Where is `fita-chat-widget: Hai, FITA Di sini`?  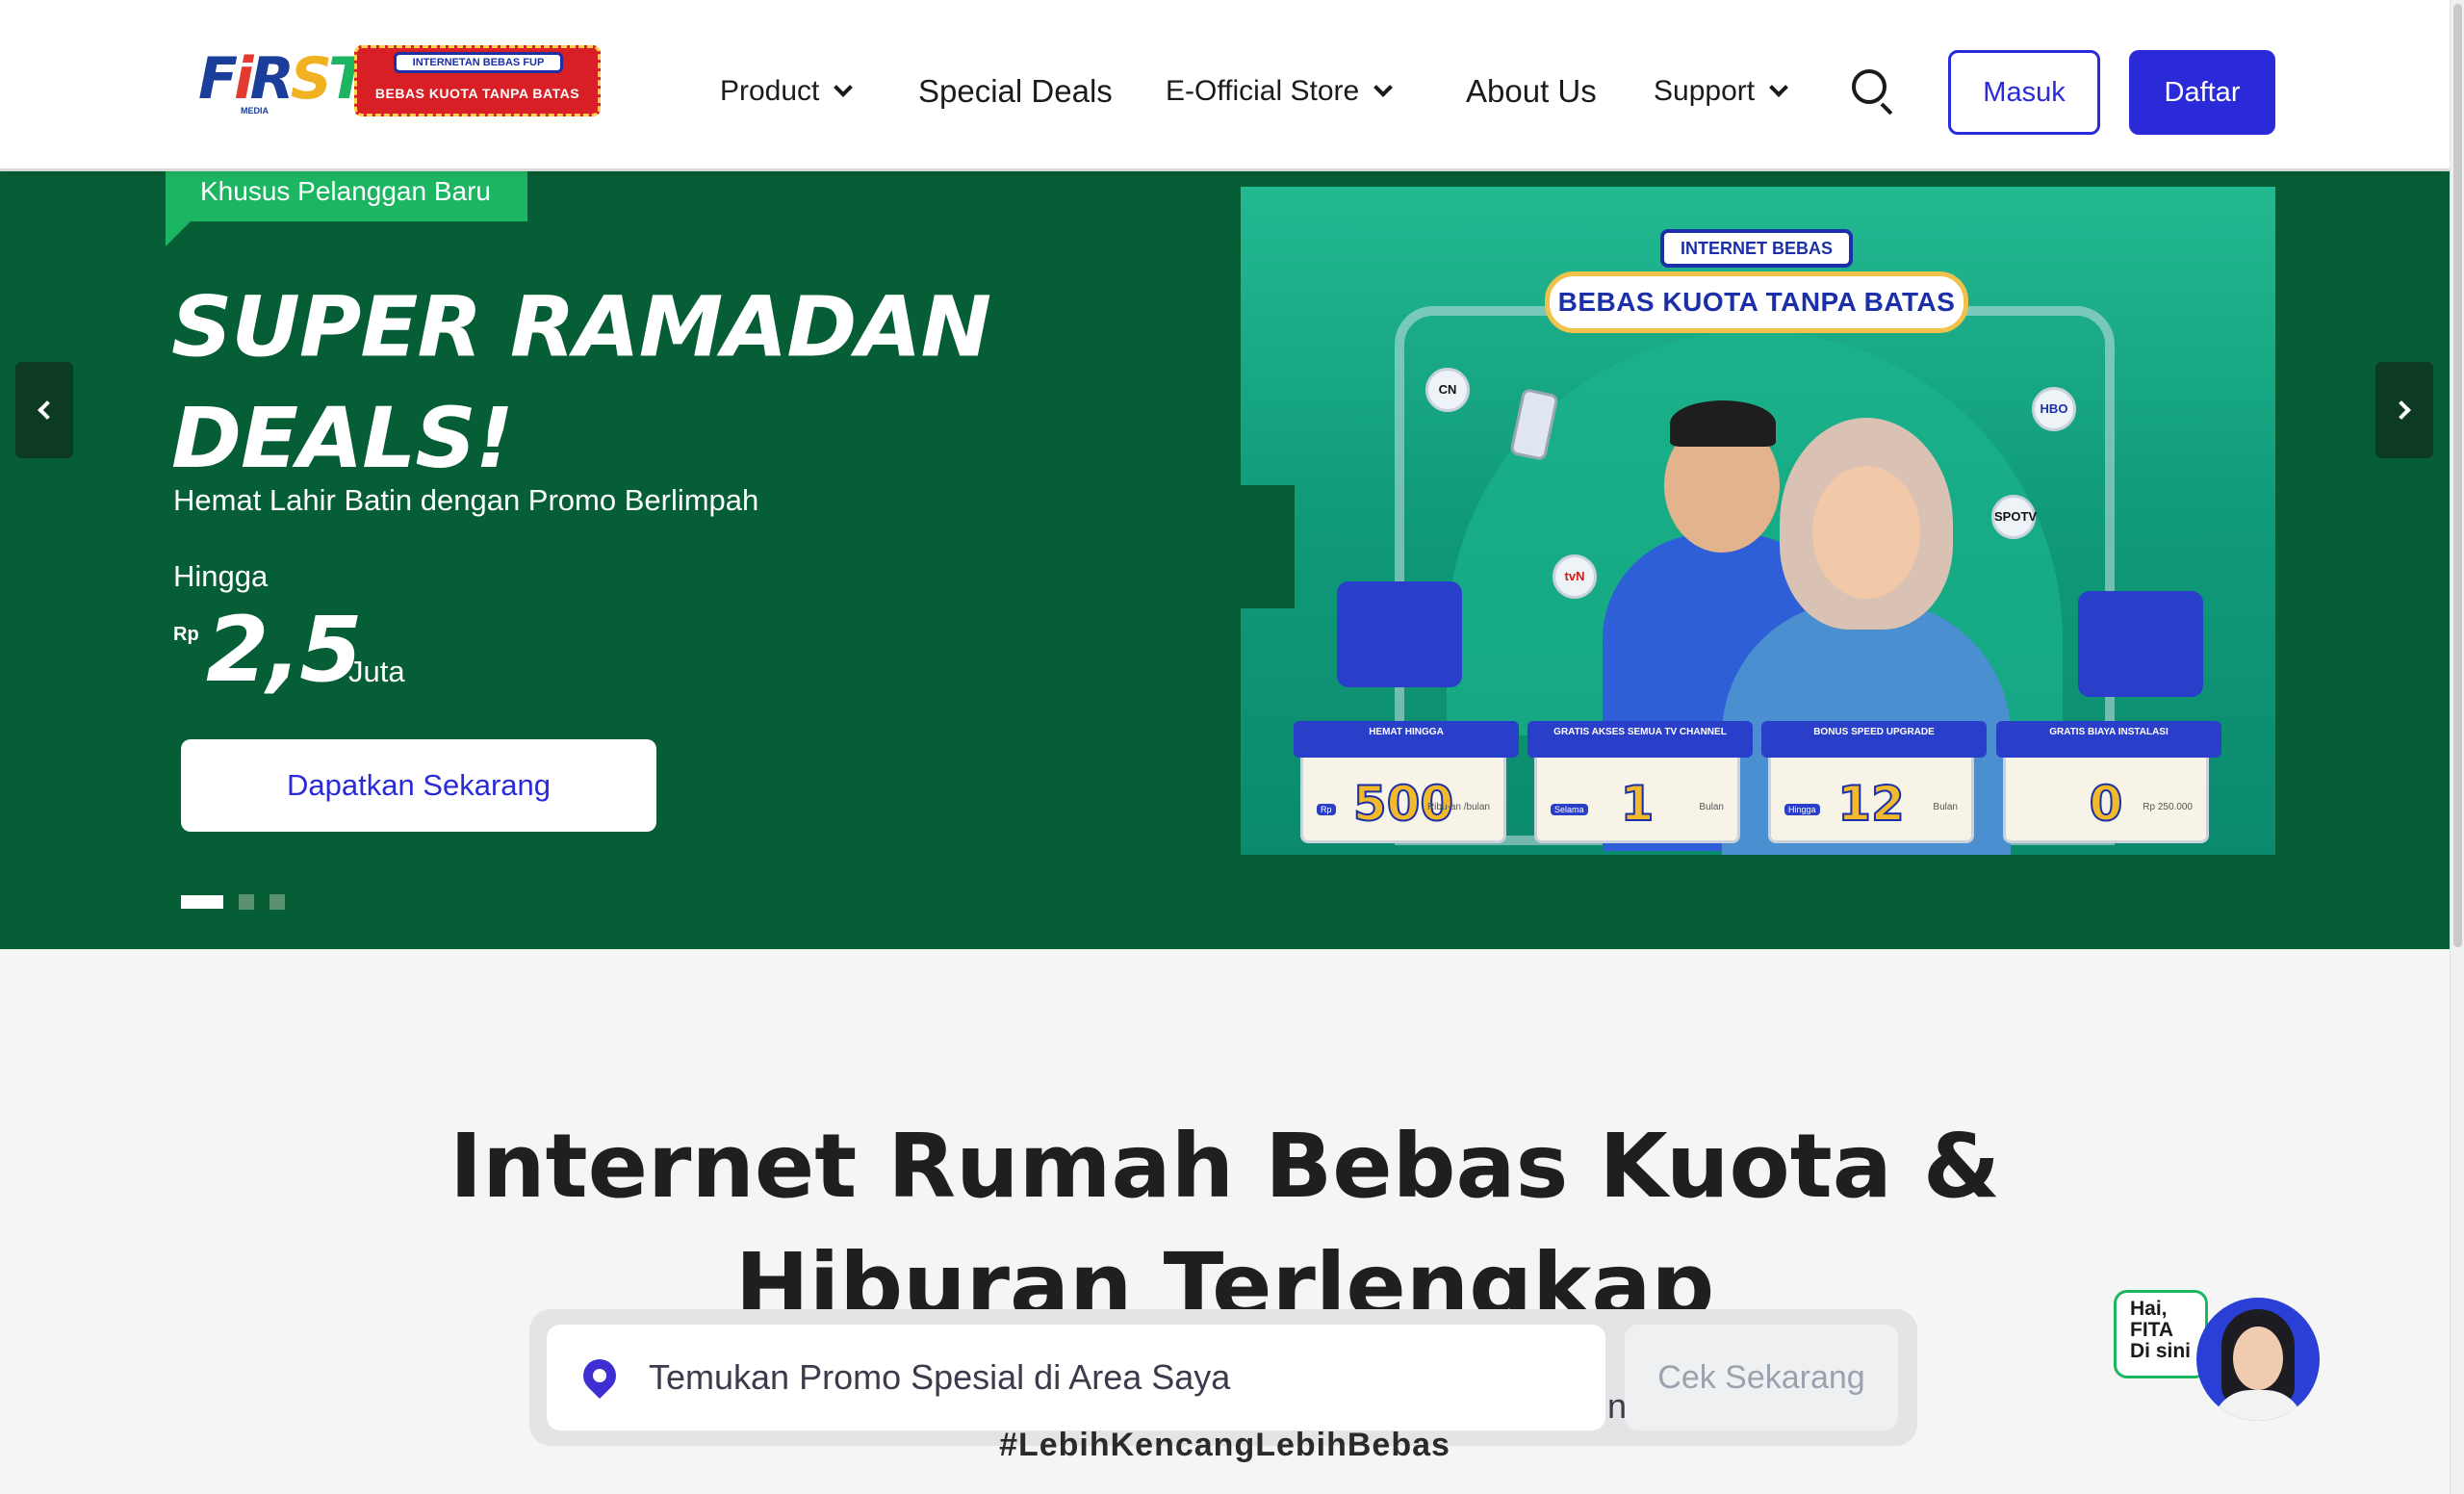
fita-chat-widget: Hai, FITA Di sini is located at coordinates (2217, 1355).